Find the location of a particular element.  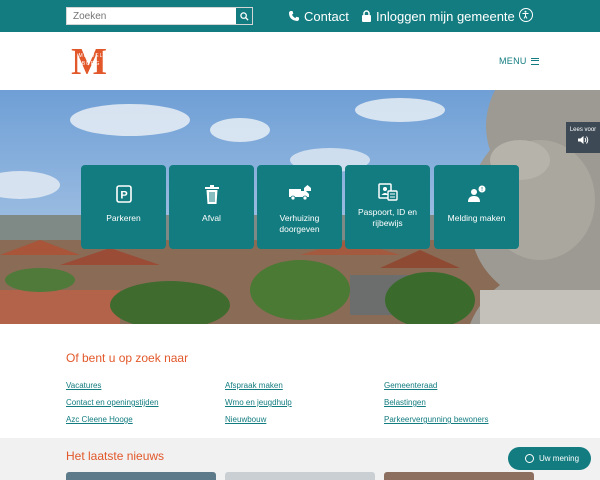

logo-text-bottom: BURG is located at coordinates (91, 64).